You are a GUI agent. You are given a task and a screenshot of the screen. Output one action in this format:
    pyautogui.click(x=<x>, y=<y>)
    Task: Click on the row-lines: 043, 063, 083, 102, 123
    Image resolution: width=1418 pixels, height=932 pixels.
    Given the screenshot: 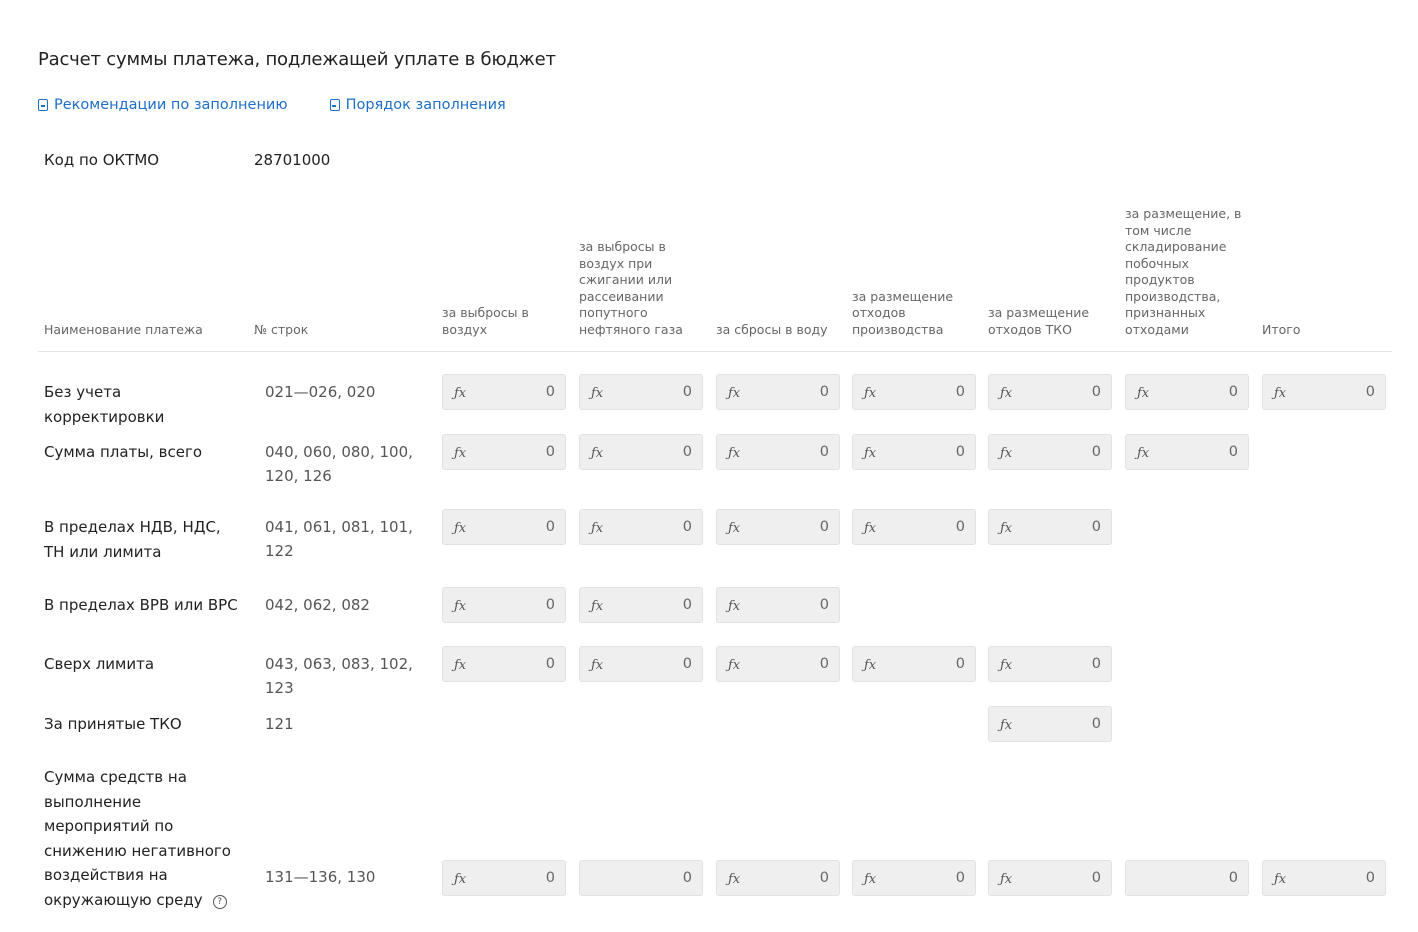 What is the action you would take?
    pyautogui.click(x=339, y=676)
    